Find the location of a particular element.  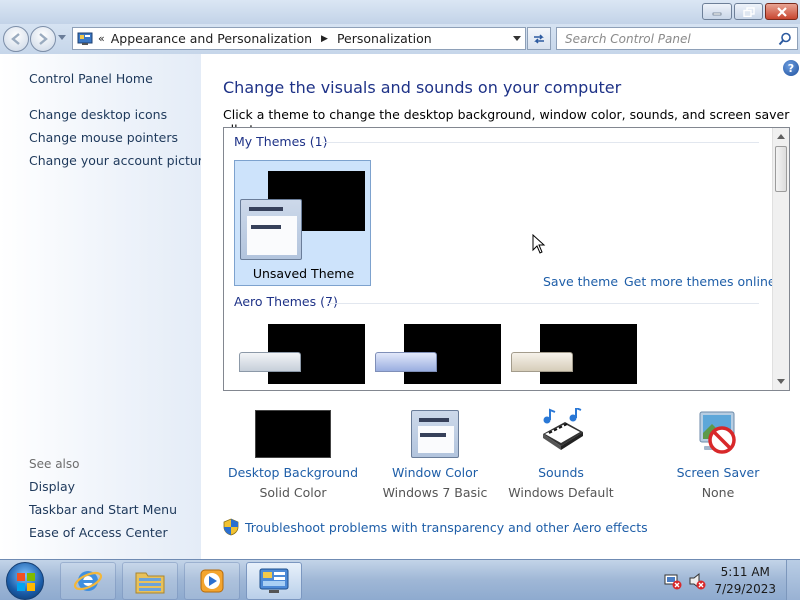

desktop-background-value: Solid Color is located at coordinates (293, 492).